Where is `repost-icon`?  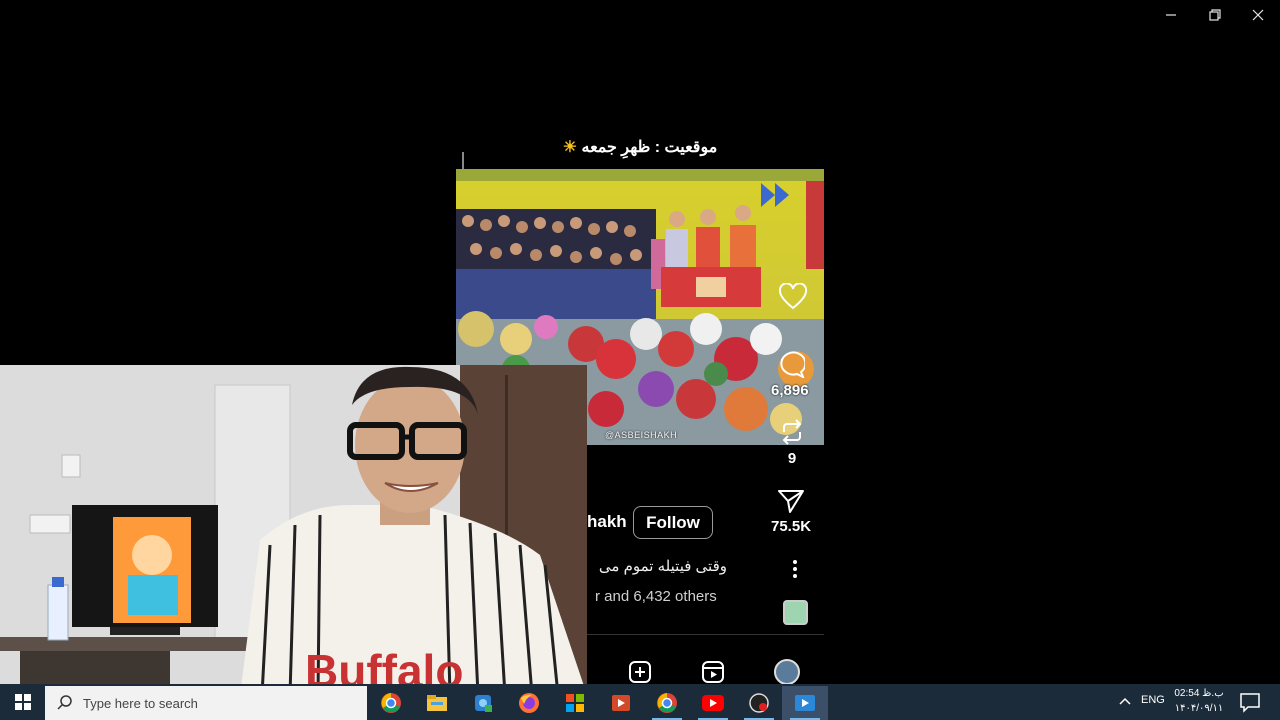 repost-icon is located at coordinates (792, 432).